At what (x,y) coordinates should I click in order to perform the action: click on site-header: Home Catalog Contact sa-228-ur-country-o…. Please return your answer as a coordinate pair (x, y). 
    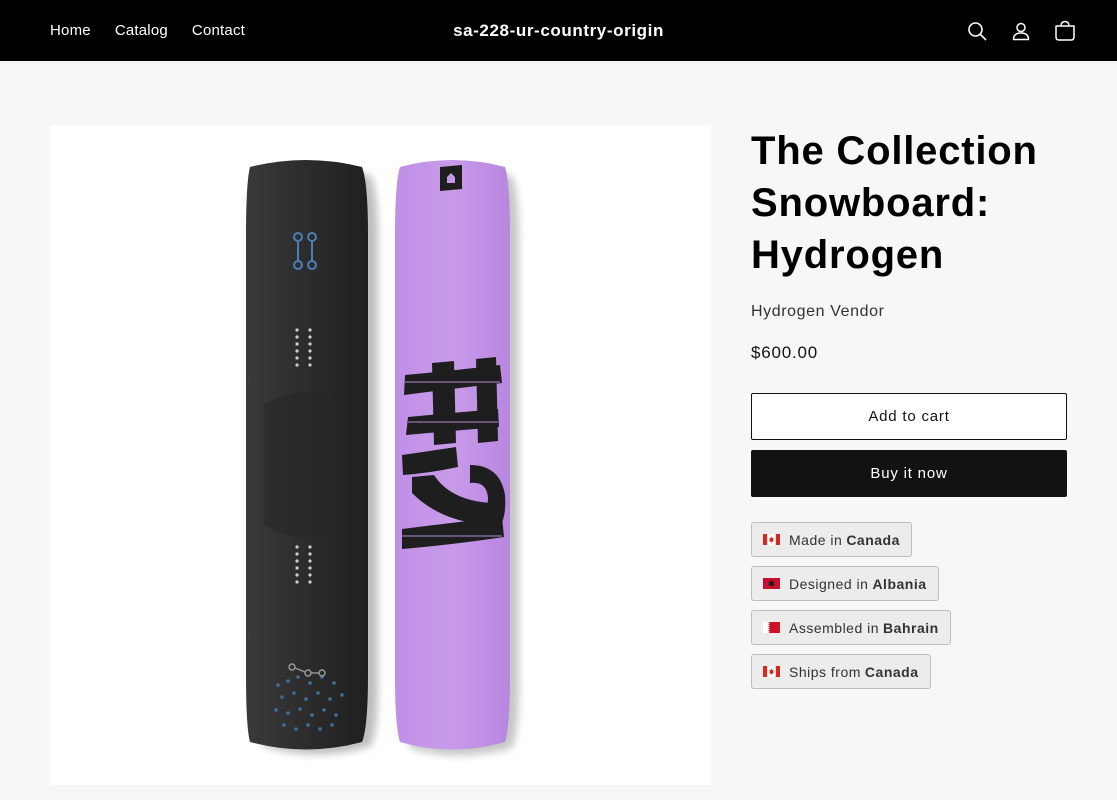
    Looking at the image, I should click on (558, 30).